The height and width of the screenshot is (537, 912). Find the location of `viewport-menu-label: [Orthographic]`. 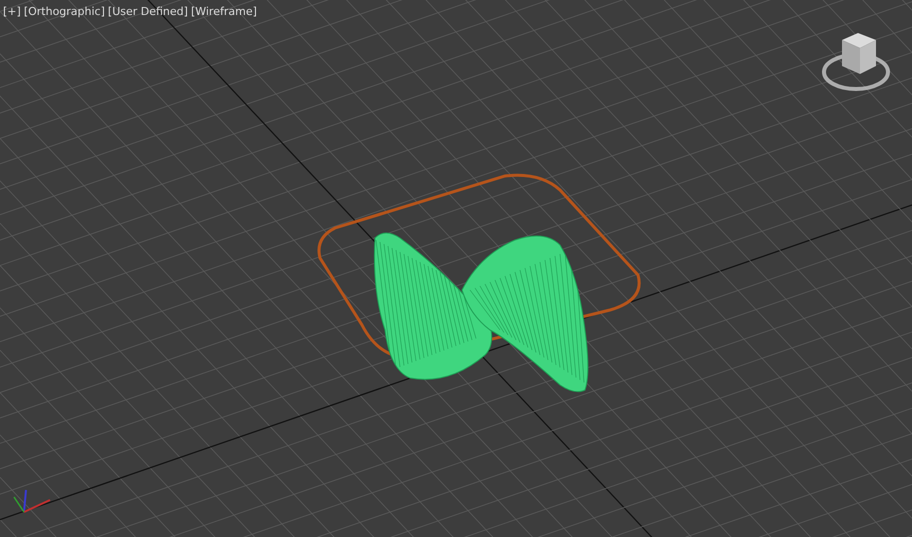

viewport-menu-label: [Orthographic] is located at coordinates (64, 12).